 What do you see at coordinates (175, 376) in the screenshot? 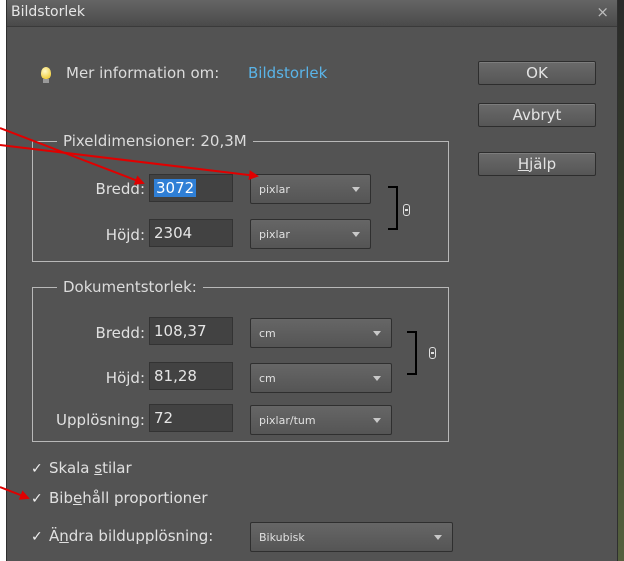
I see `doc-height-value: 81,28` at bounding box center [175, 376].